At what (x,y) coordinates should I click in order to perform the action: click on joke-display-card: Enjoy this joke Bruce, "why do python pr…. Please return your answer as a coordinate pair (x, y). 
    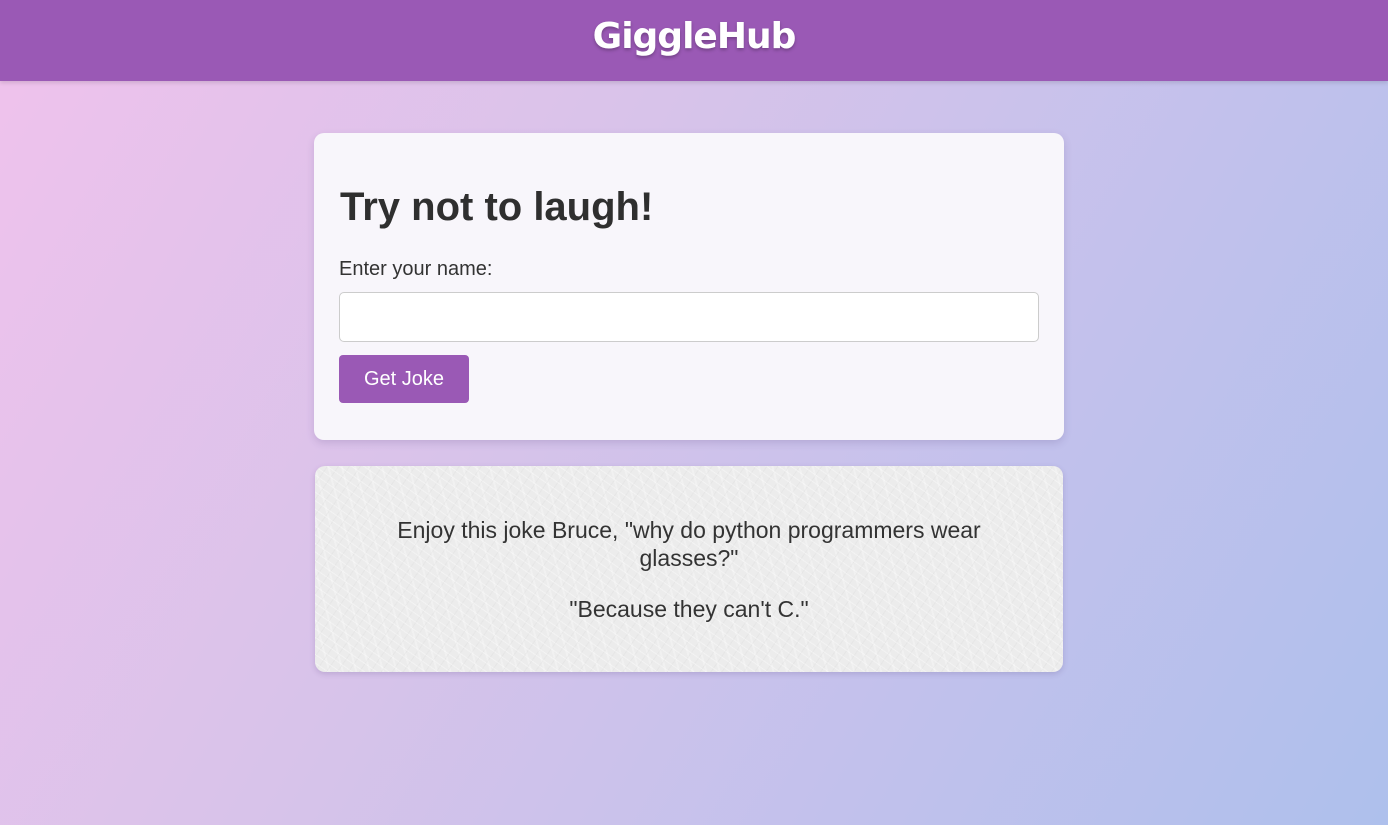
    Looking at the image, I should click on (689, 569).